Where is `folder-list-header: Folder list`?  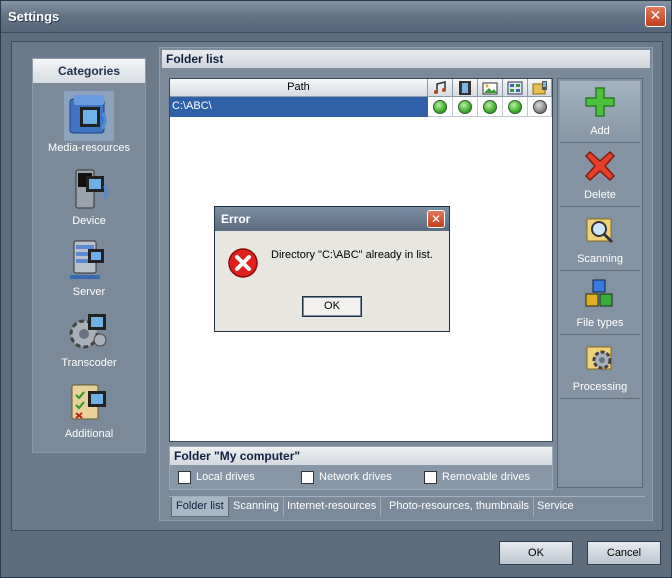 folder-list-header: Folder list is located at coordinates (406, 59).